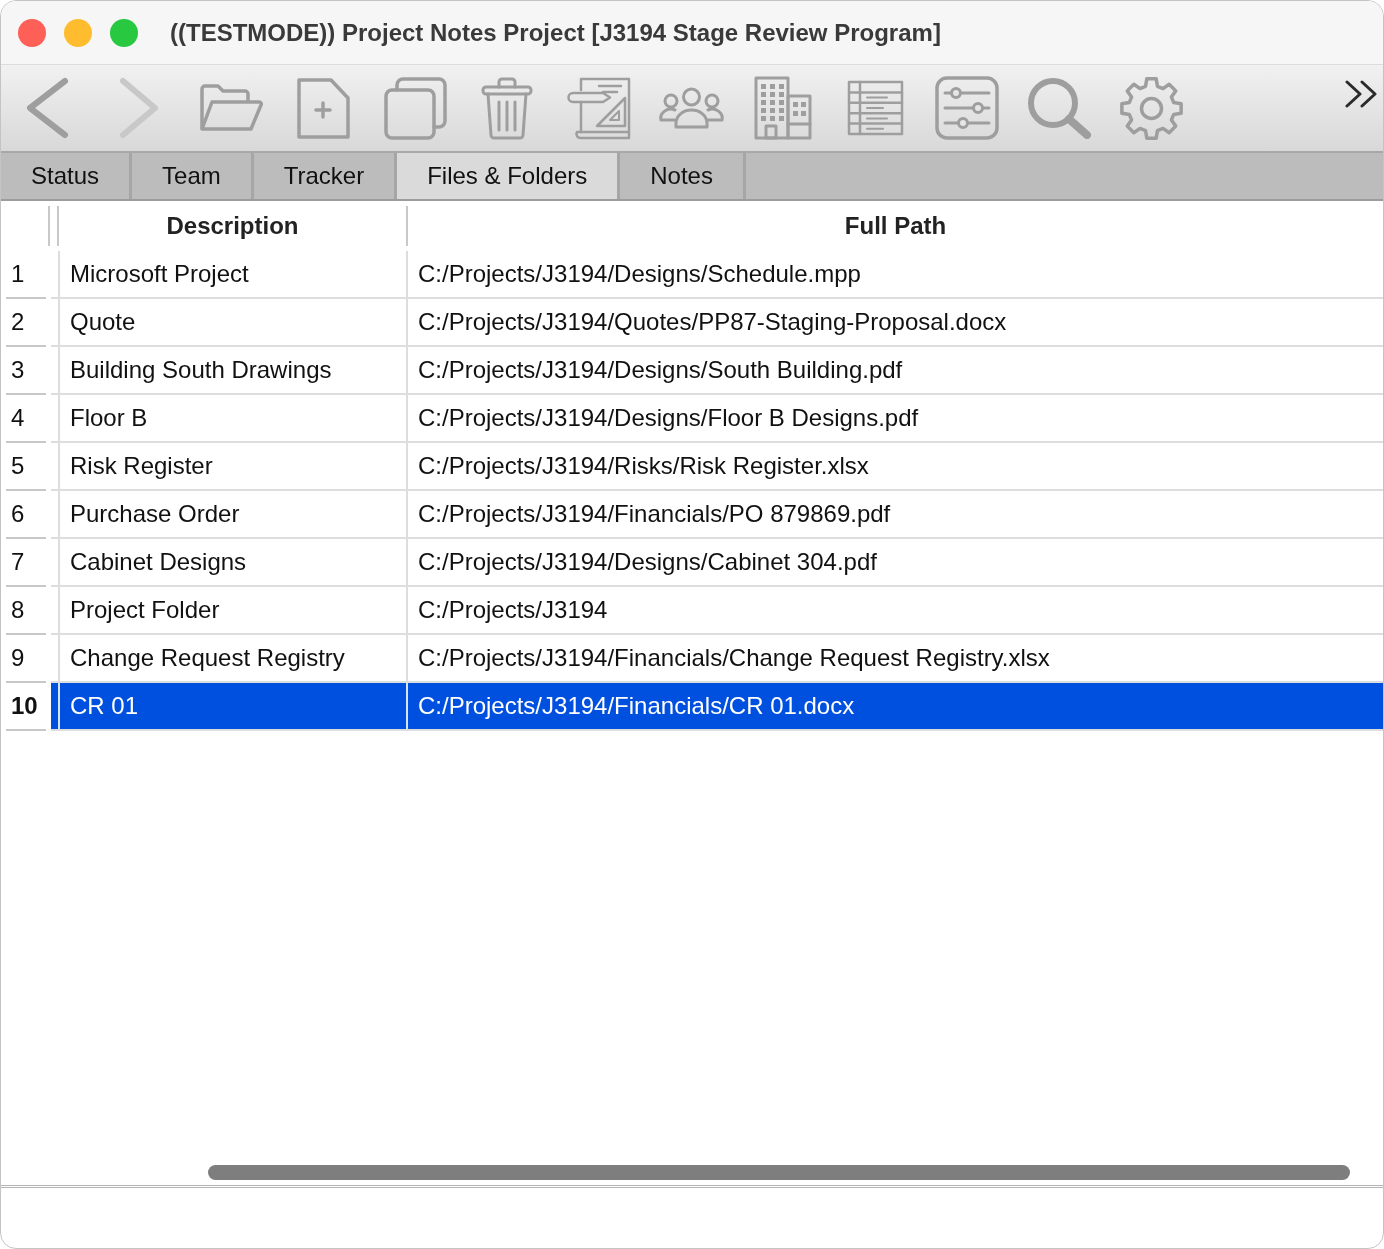 The image size is (1384, 1249). I want to click on table-row: Building South Drawings C:/Projects/J3194/Designs/South Building.pdf, so click(717, 371).